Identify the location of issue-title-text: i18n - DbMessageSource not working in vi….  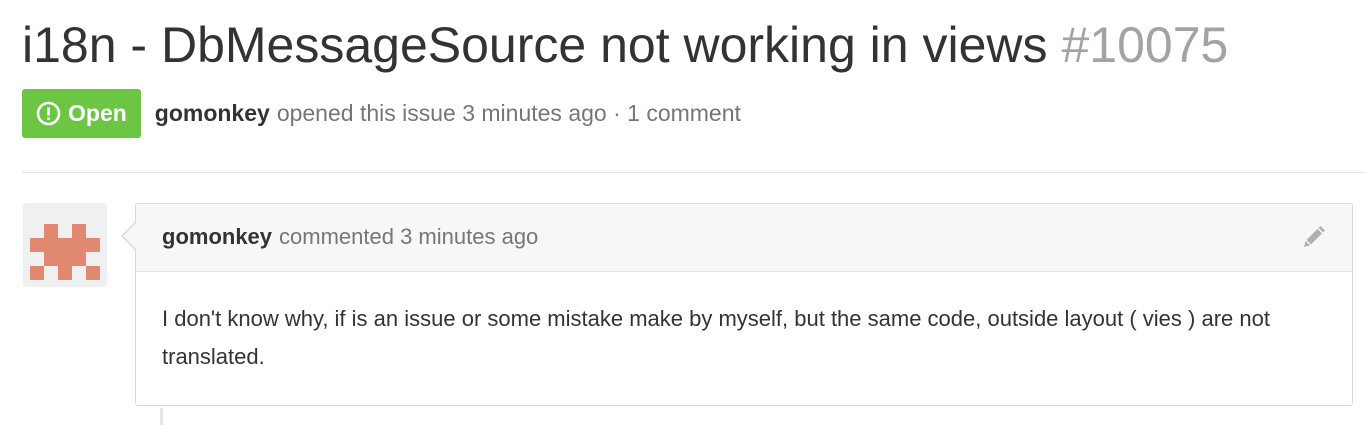
(535, 45).